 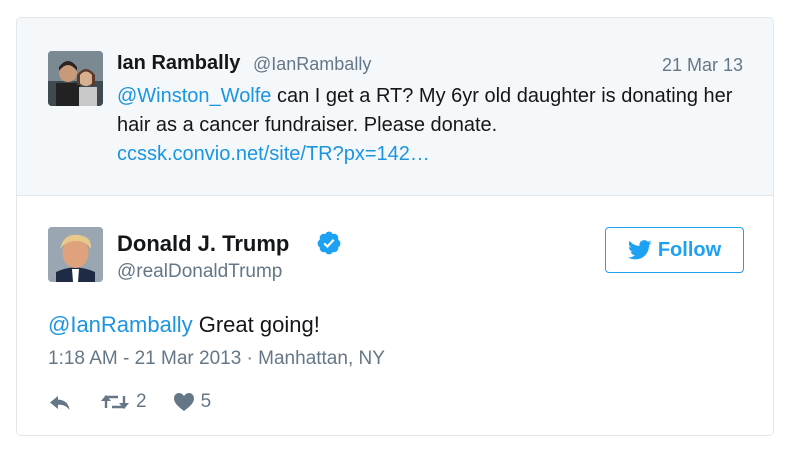 I want to click on tweet-mention-link: @IanRambally, so click(x=120, y=324).